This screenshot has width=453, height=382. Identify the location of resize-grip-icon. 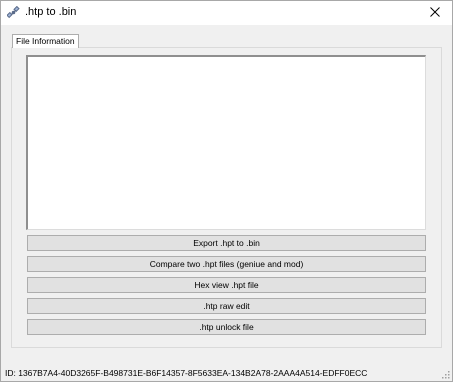
(445, 374).